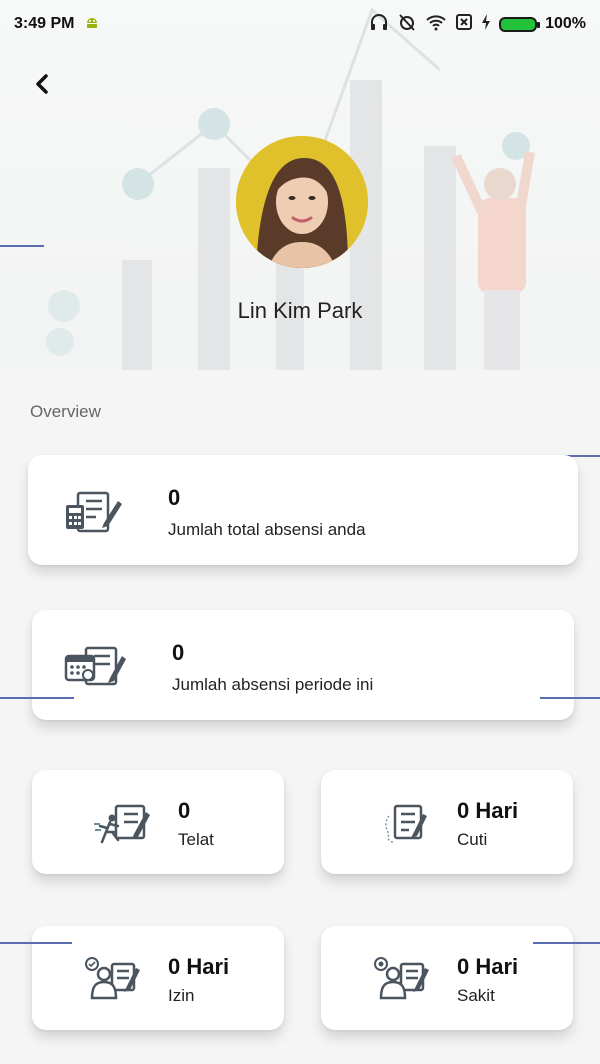 The image size is (600, 1064). I want to click on permit-value: 0 Hari, so click(199, 966).